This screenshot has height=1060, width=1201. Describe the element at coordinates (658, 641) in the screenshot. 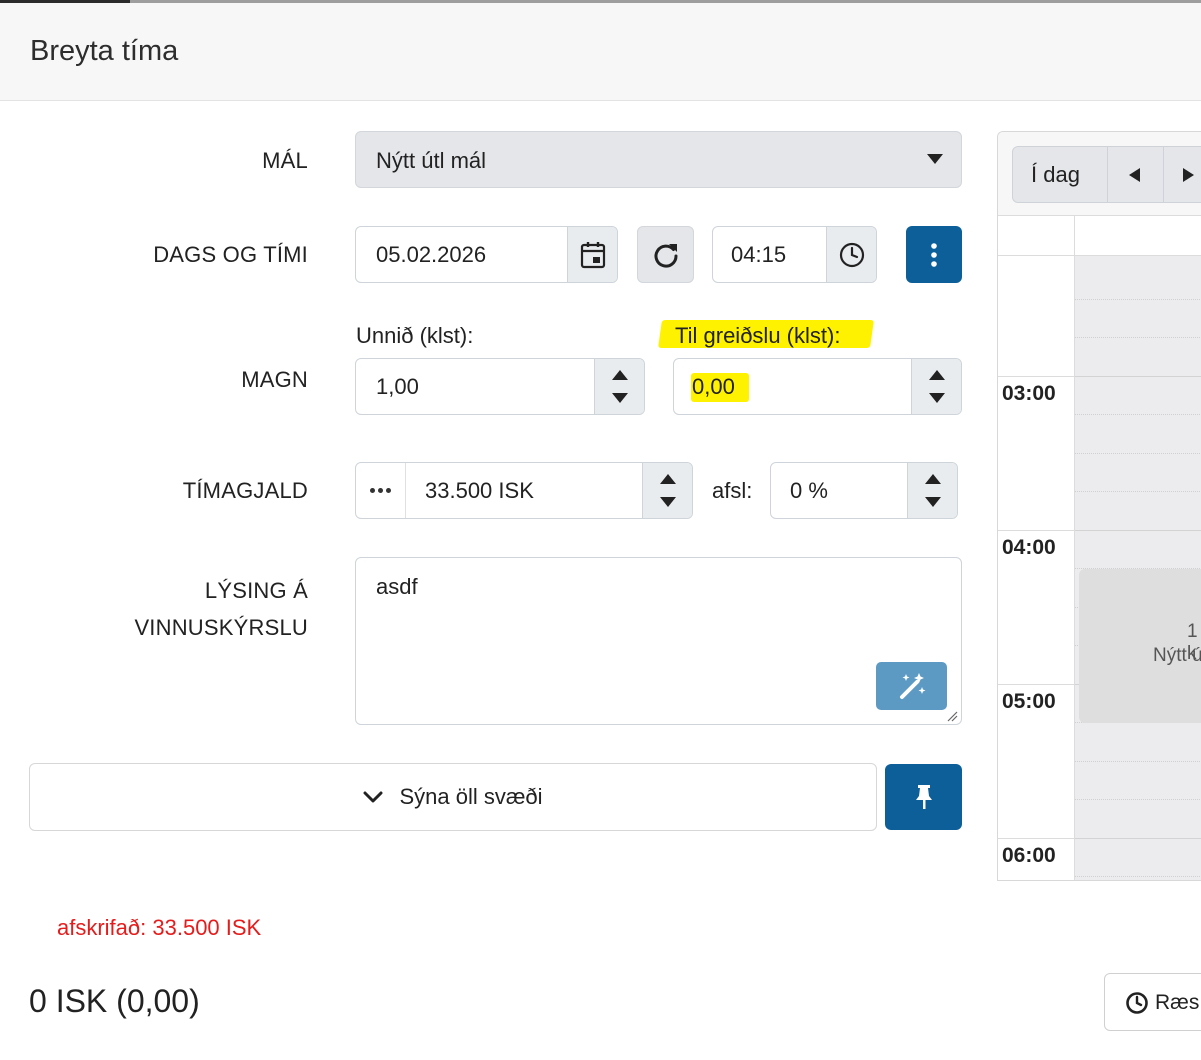

I see `description-textarea: asdf` at that location.